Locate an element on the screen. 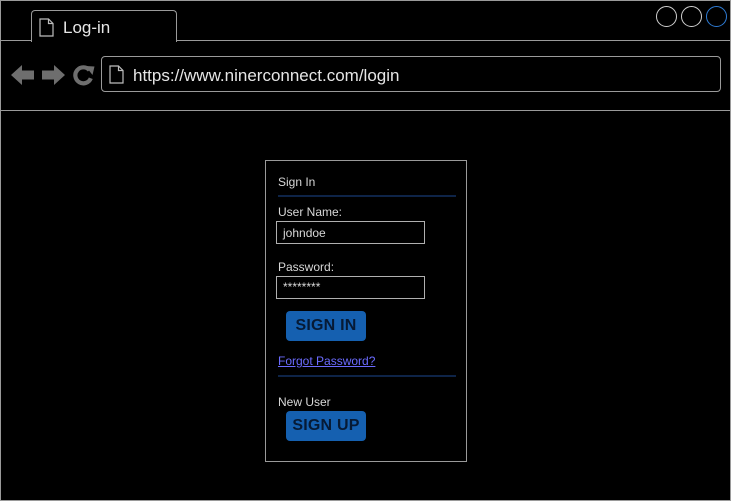 The image size is (731, 501). sign-in-heading: Sign In is located at coordinates (297, 182).